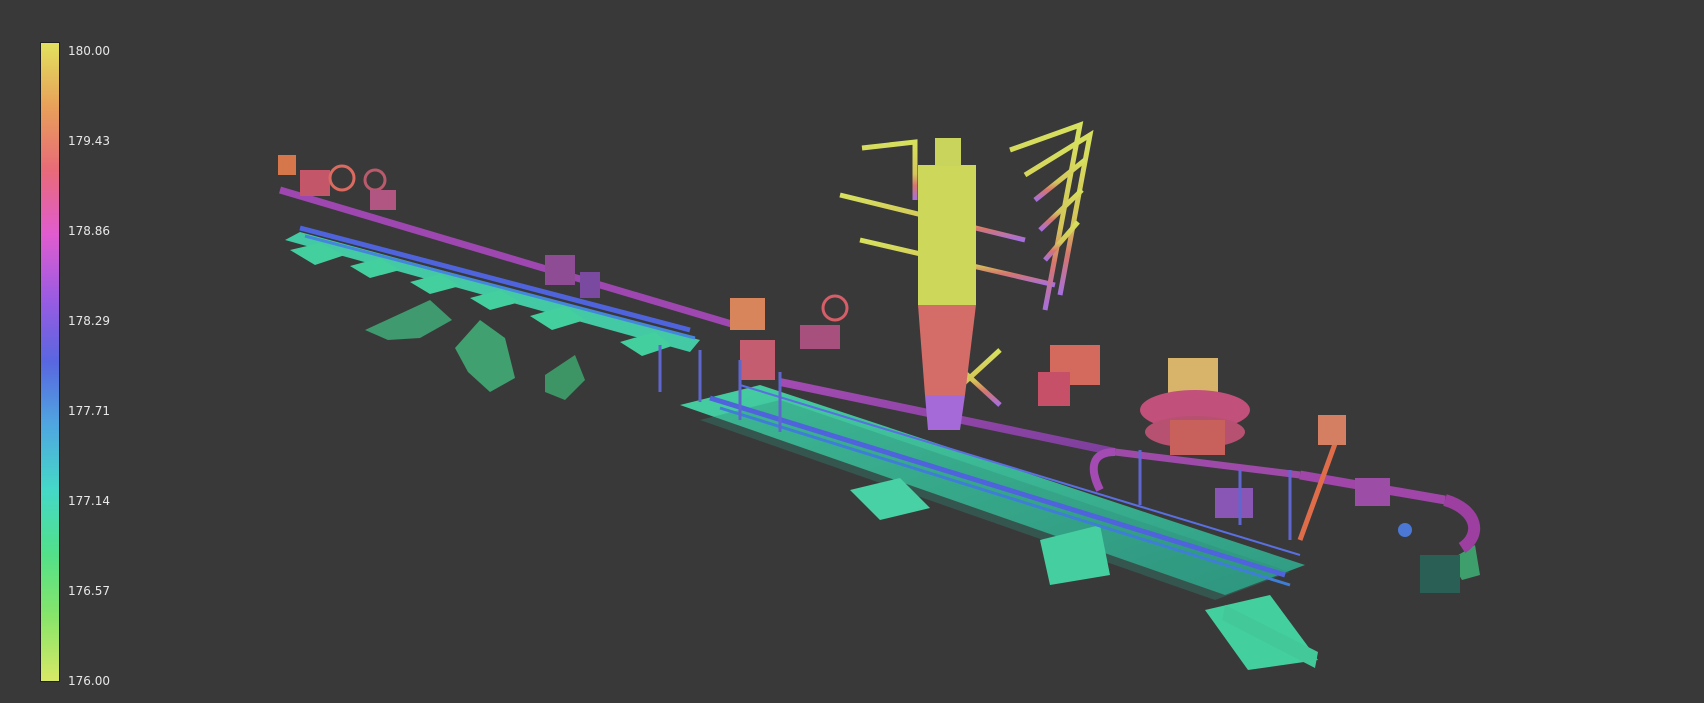 The image size is (1704, 703). Describe the element at coordinates (89, 501) in the screenshot. I see `color-bar-label-6: 177.14` at that location.